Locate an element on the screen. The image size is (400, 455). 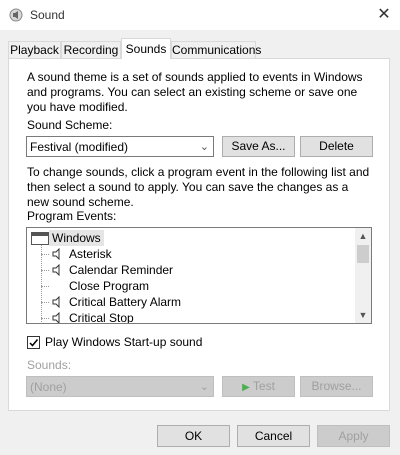
list-item-label: Windows is located at coordinates (76, 238).